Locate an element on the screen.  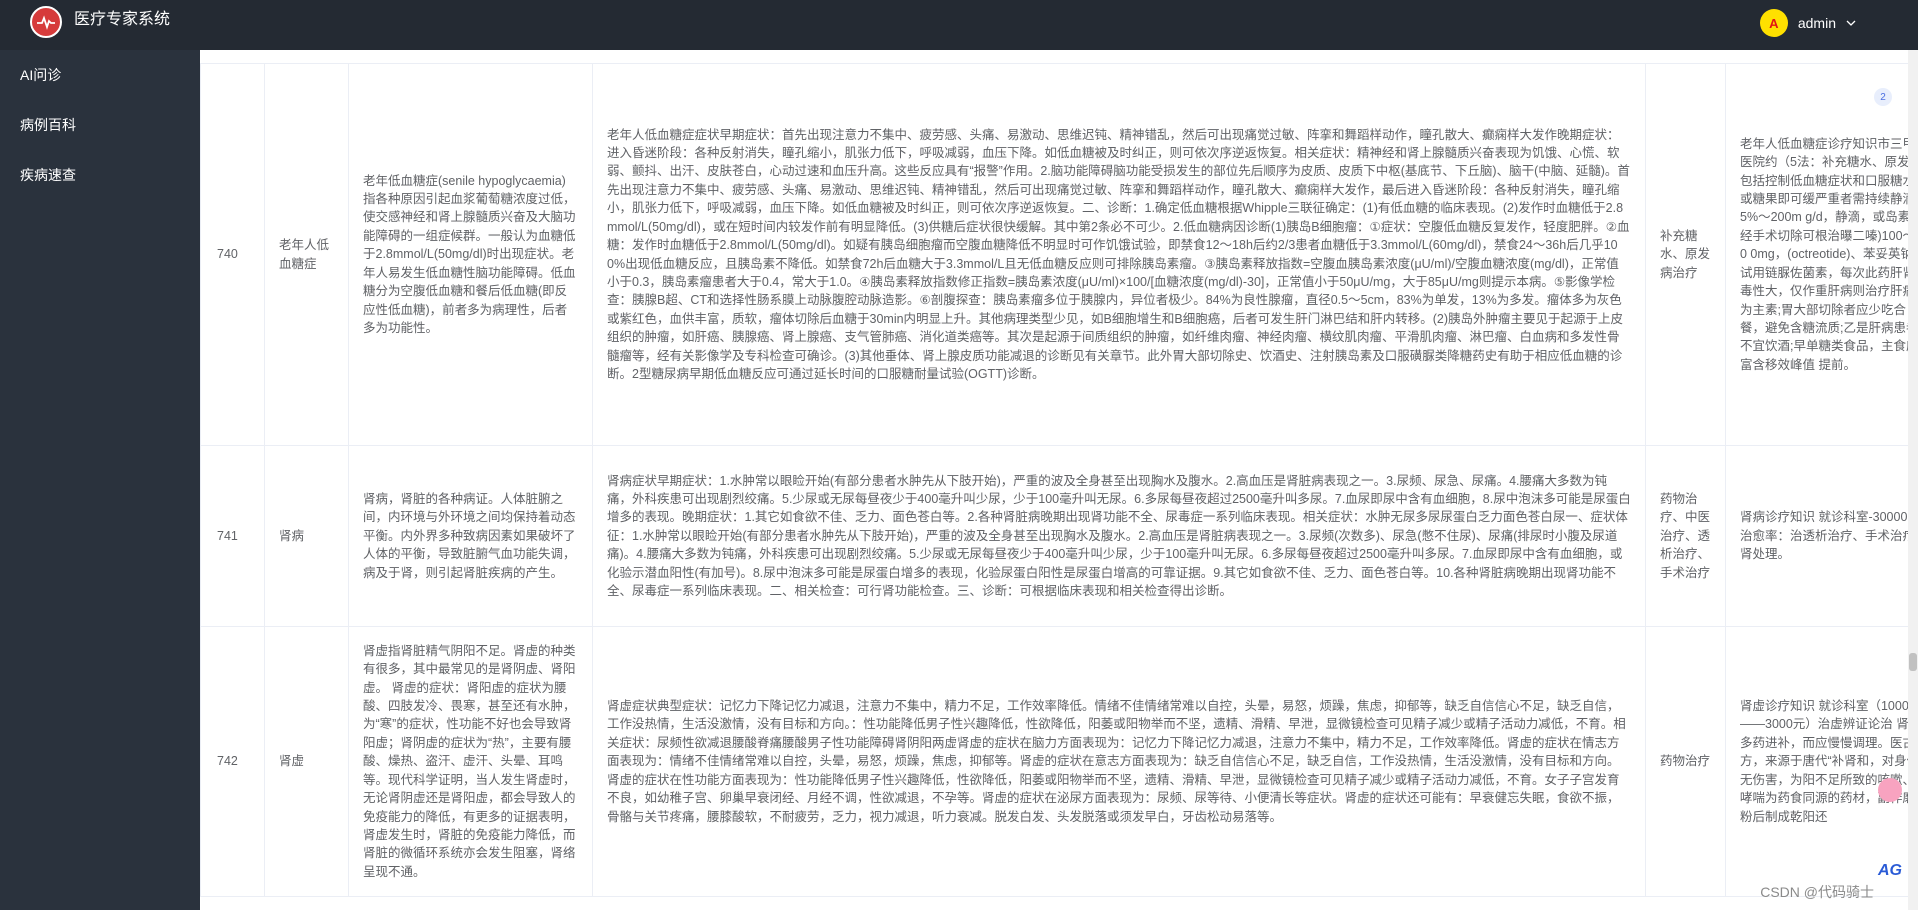
row-detail: 肾病诊疗知识 就诊科室-30000元)治愈率：治透析治疗、手术治疗 肾处理。 is located at coordinates (1821, 536).